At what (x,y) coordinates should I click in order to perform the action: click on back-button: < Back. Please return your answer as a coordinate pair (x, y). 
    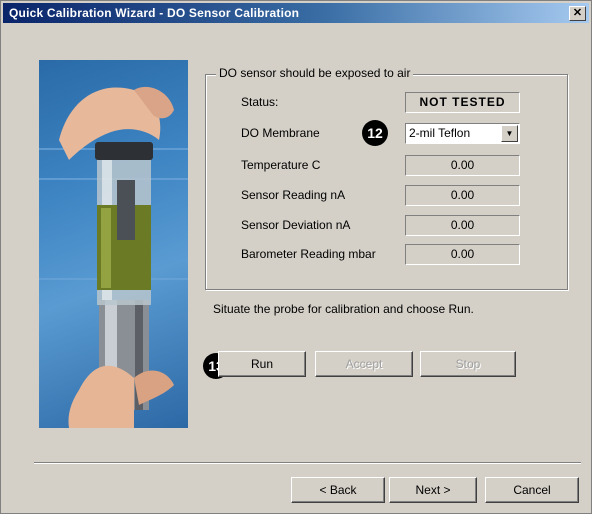
    Looking at the image, I should click on (338, 490).